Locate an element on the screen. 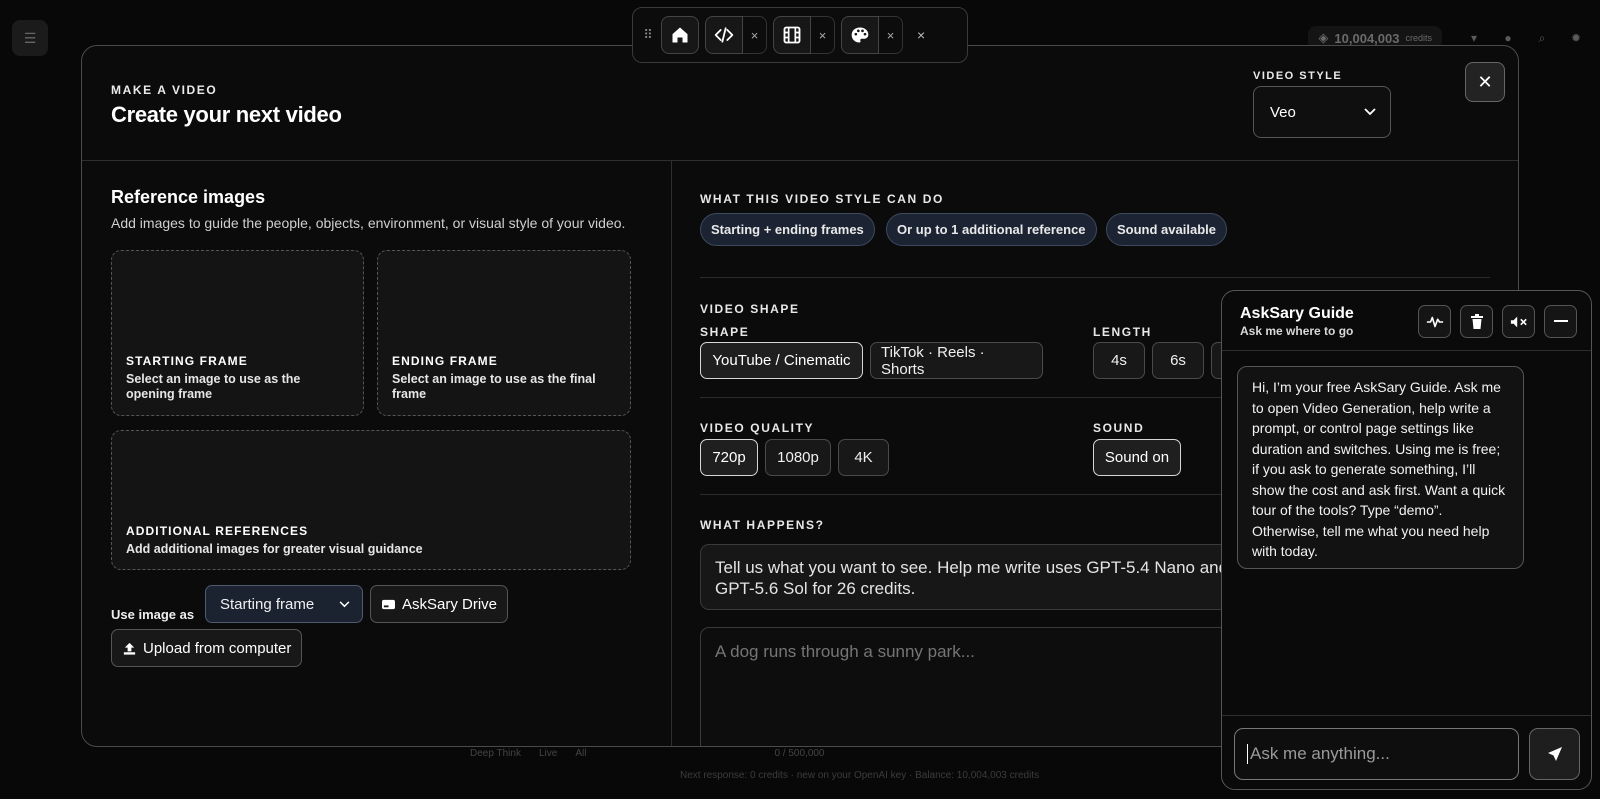 This screenshot has width=1600, height=799. home-icon is located at coordinates (680, 35).